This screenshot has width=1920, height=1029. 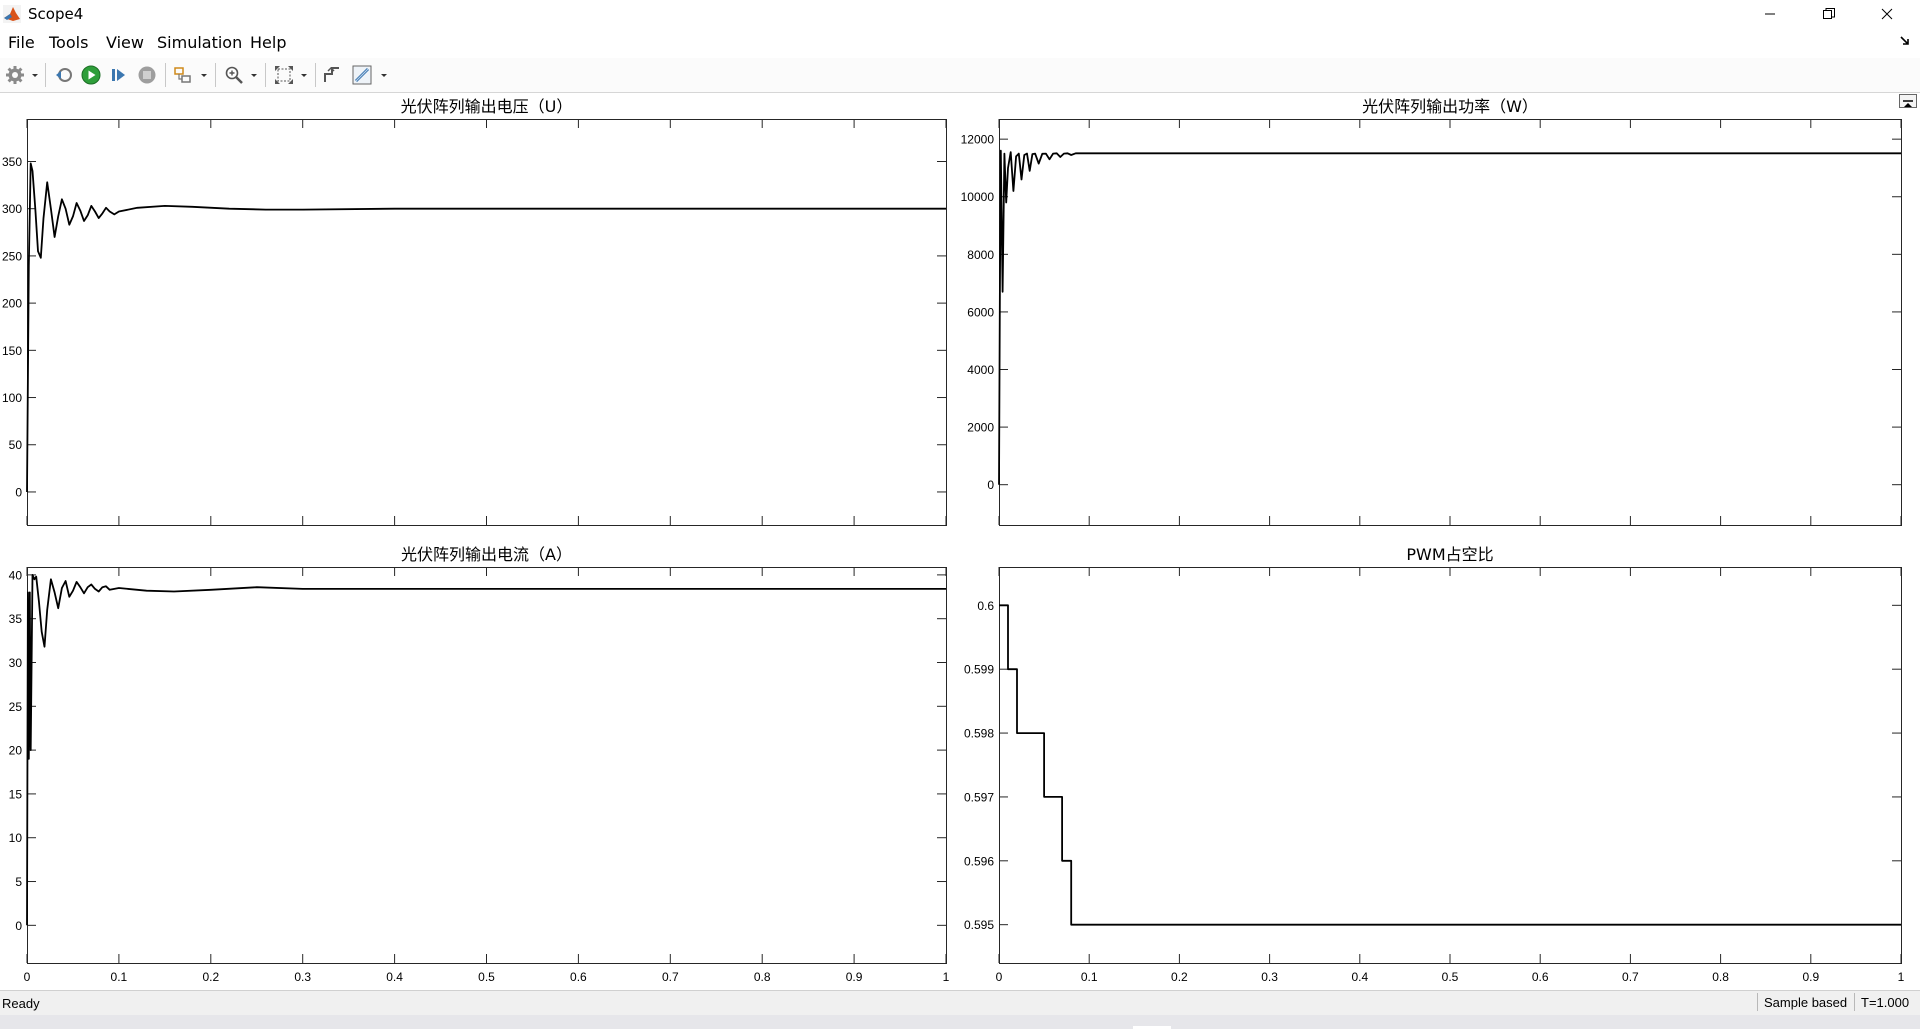 What do you see at coordinates (284, 75) in the screenshot?
I see `scale-axes-button` at bounding box center [284, 75].